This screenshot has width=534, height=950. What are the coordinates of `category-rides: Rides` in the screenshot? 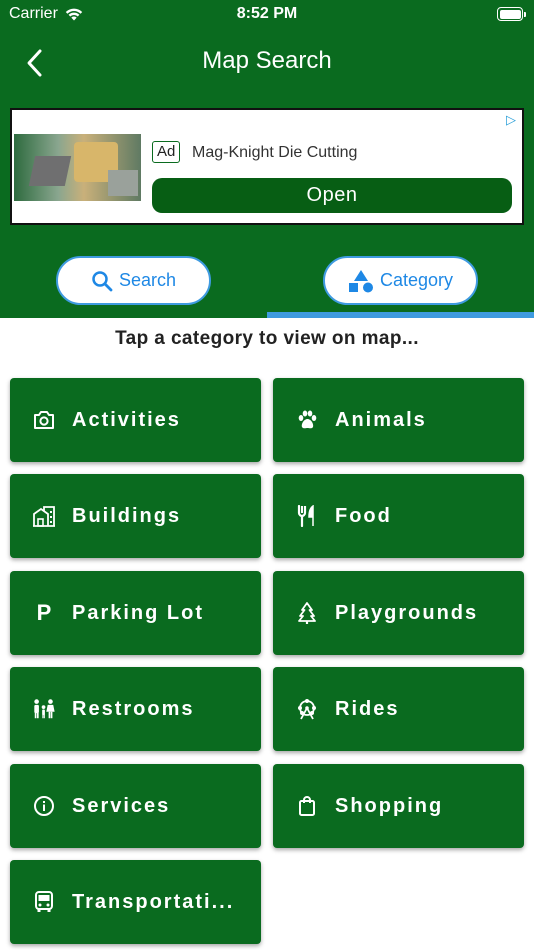 It's located at (398, 709).